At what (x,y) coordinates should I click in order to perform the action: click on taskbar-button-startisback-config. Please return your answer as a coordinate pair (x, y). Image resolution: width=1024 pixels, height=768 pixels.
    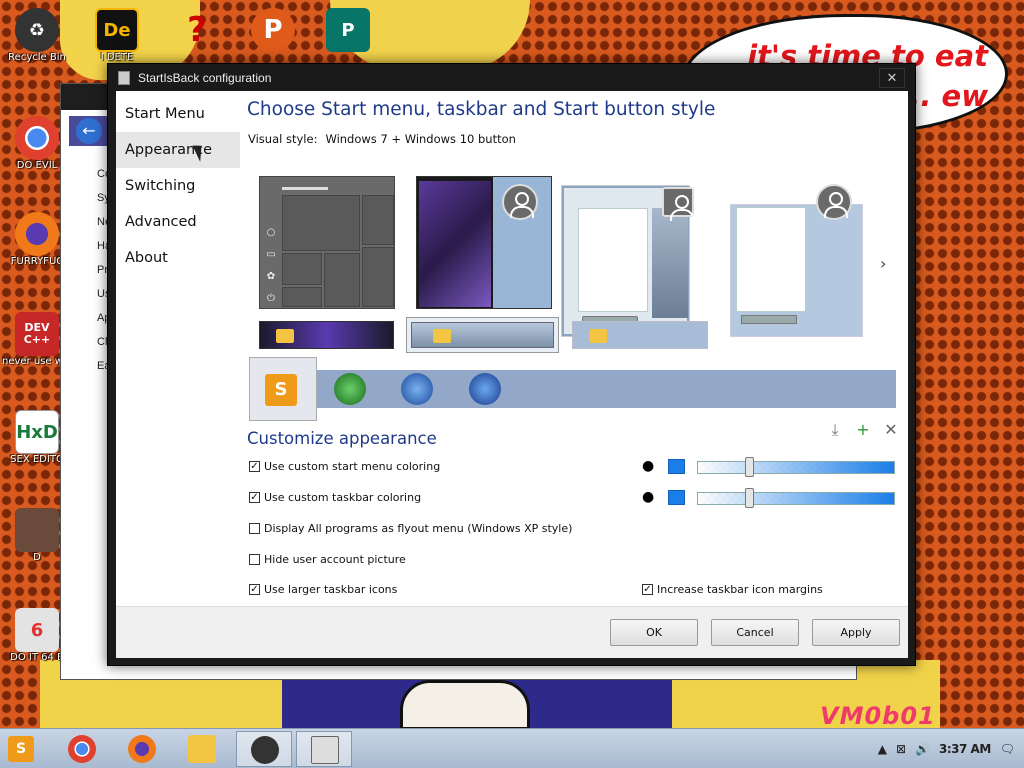
    Looking at the image, I should click on (324, 749).